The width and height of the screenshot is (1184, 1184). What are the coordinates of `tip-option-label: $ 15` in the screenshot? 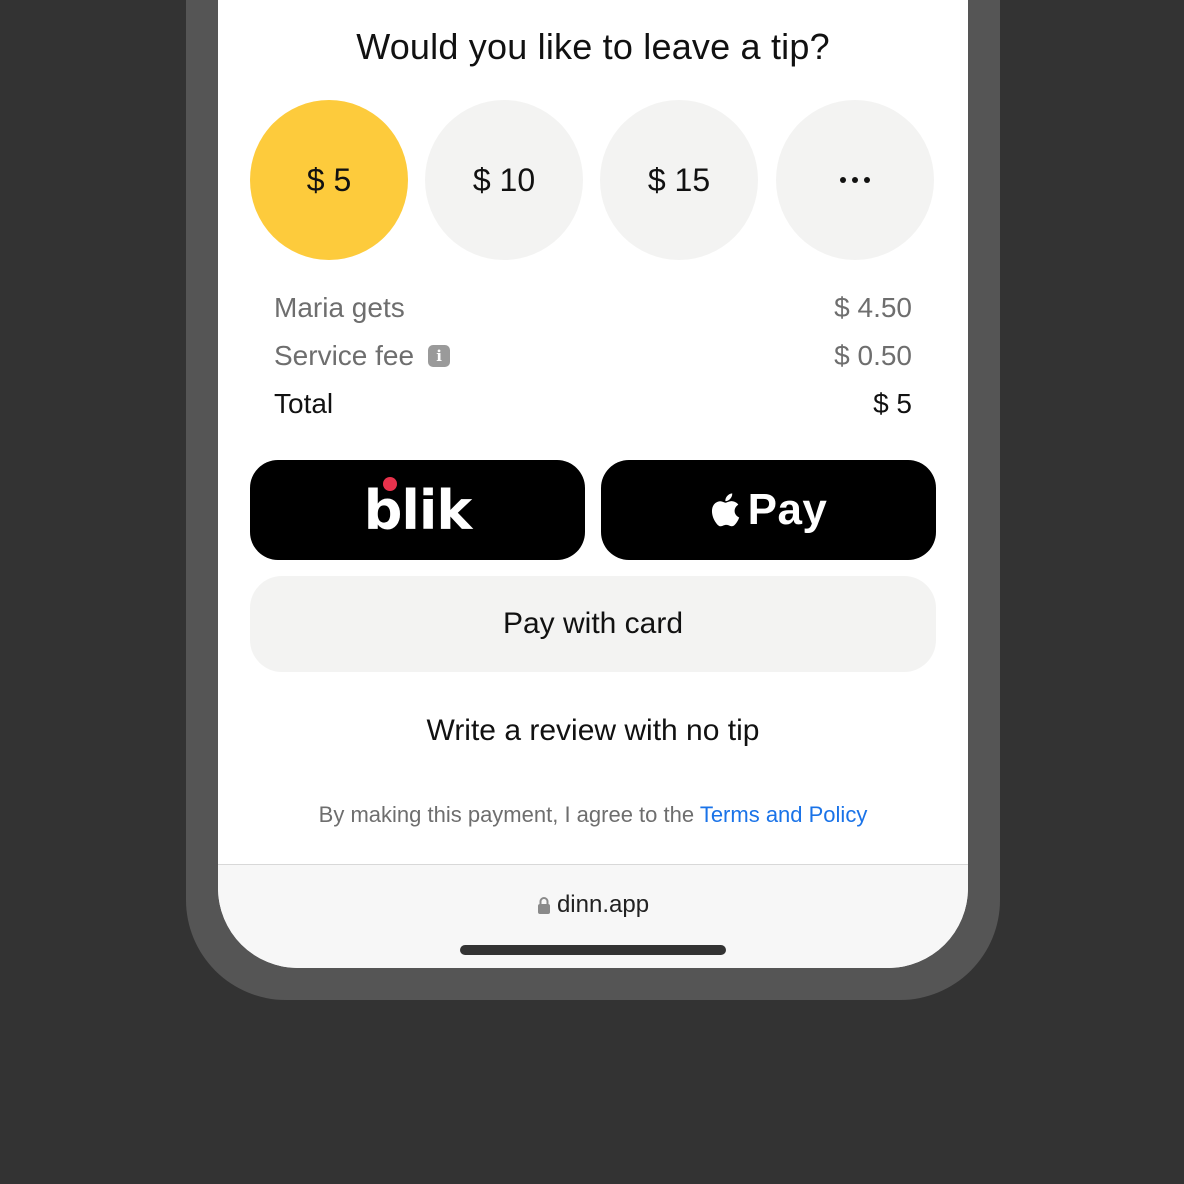 It's located at (679, 179).